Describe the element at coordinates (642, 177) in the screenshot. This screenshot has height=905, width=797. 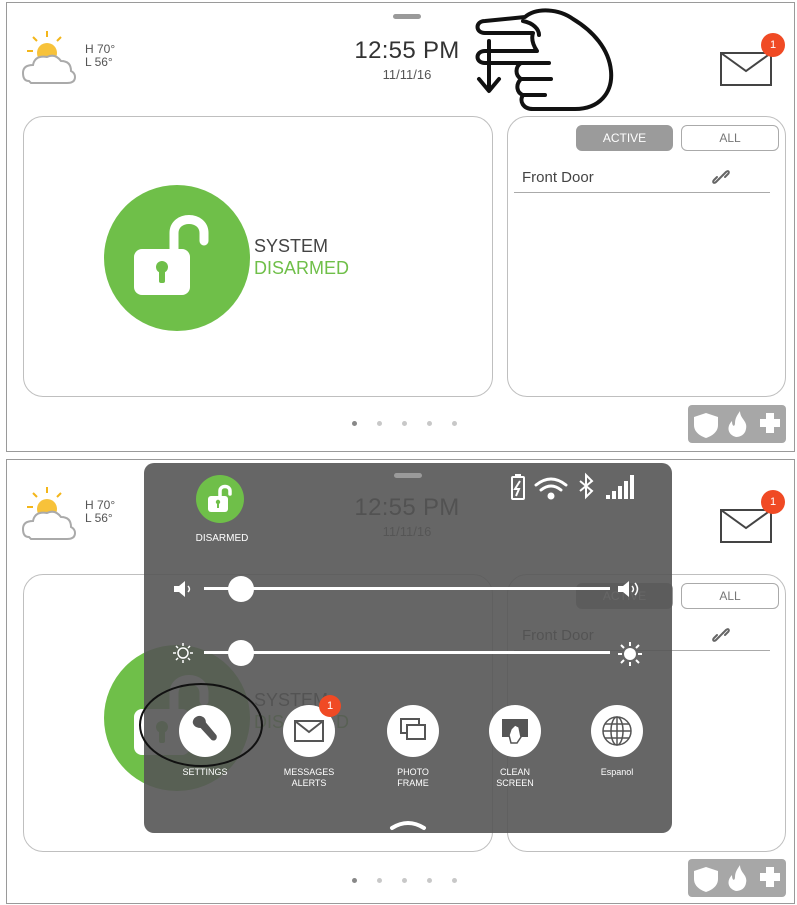
I see `sensor-row: Front Door` at that location.